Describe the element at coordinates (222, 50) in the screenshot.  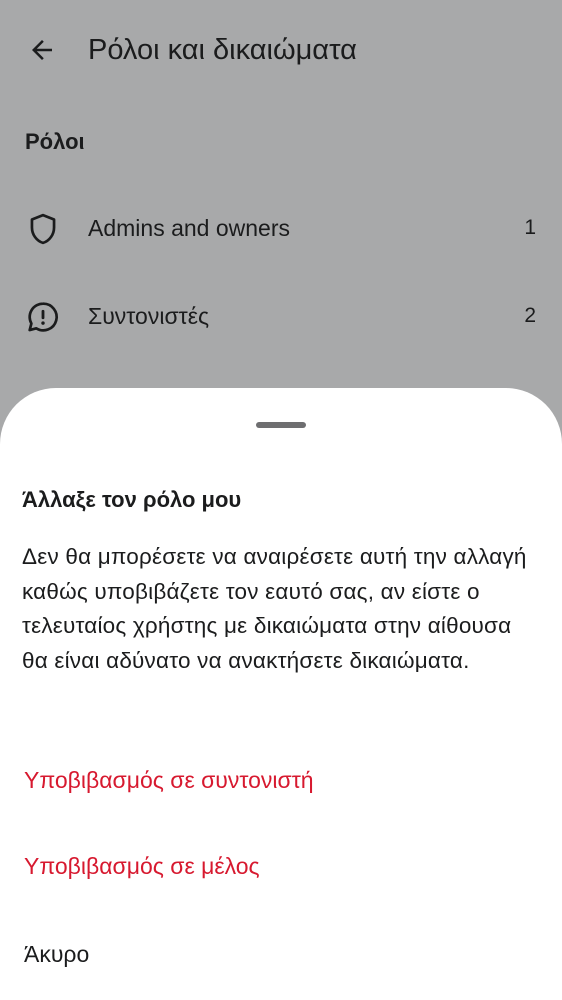
I see `page-title: Ρόλοι και δικαιώματα` at that location.